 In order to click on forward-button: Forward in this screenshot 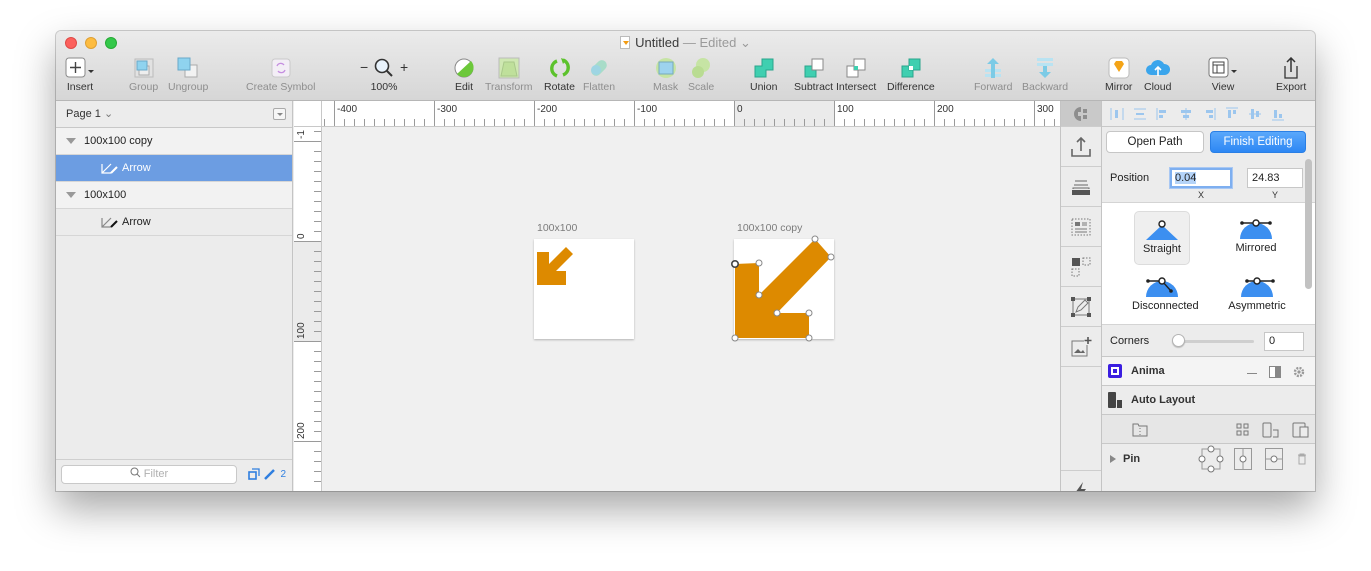, I will do `click(993, 75)`.